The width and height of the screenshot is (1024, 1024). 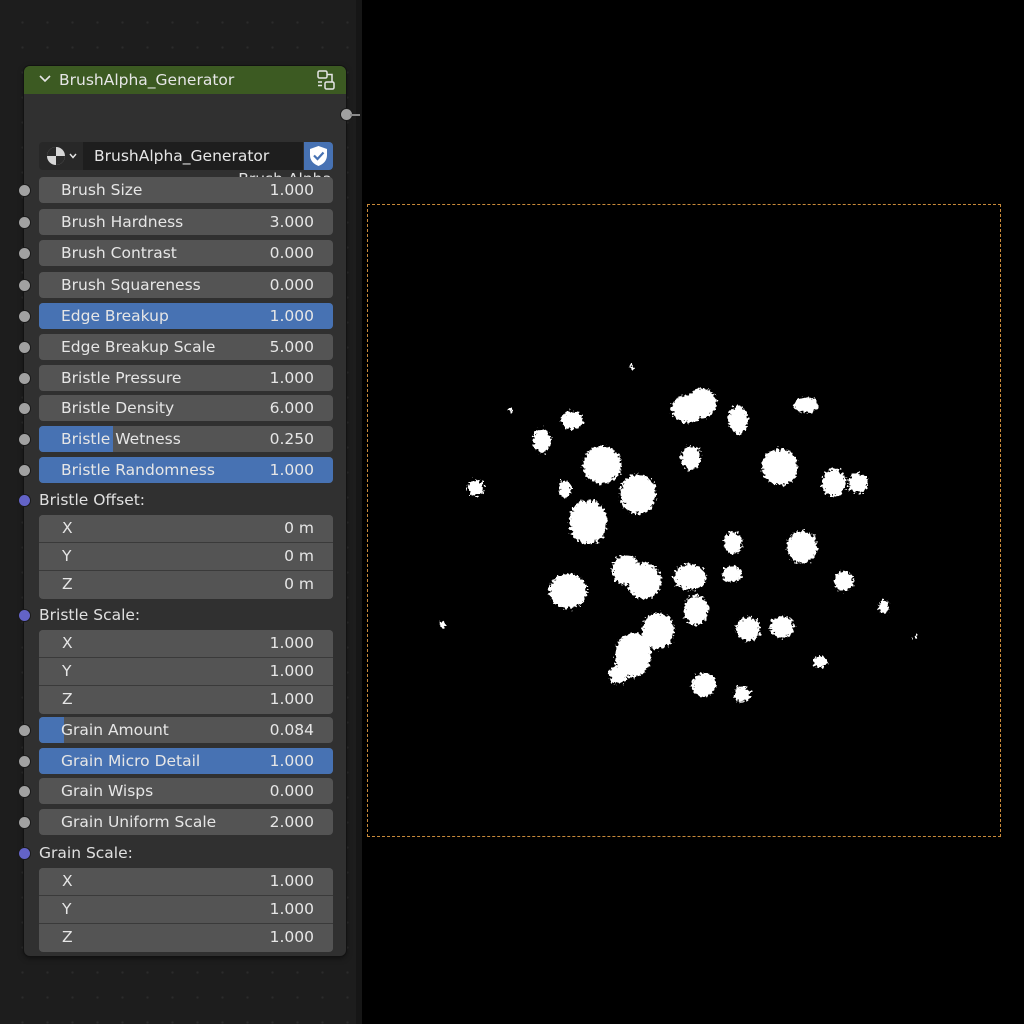 I want to click on brush-squareness-field: Brush Squareness 0.000, so click(x=186, y=285).